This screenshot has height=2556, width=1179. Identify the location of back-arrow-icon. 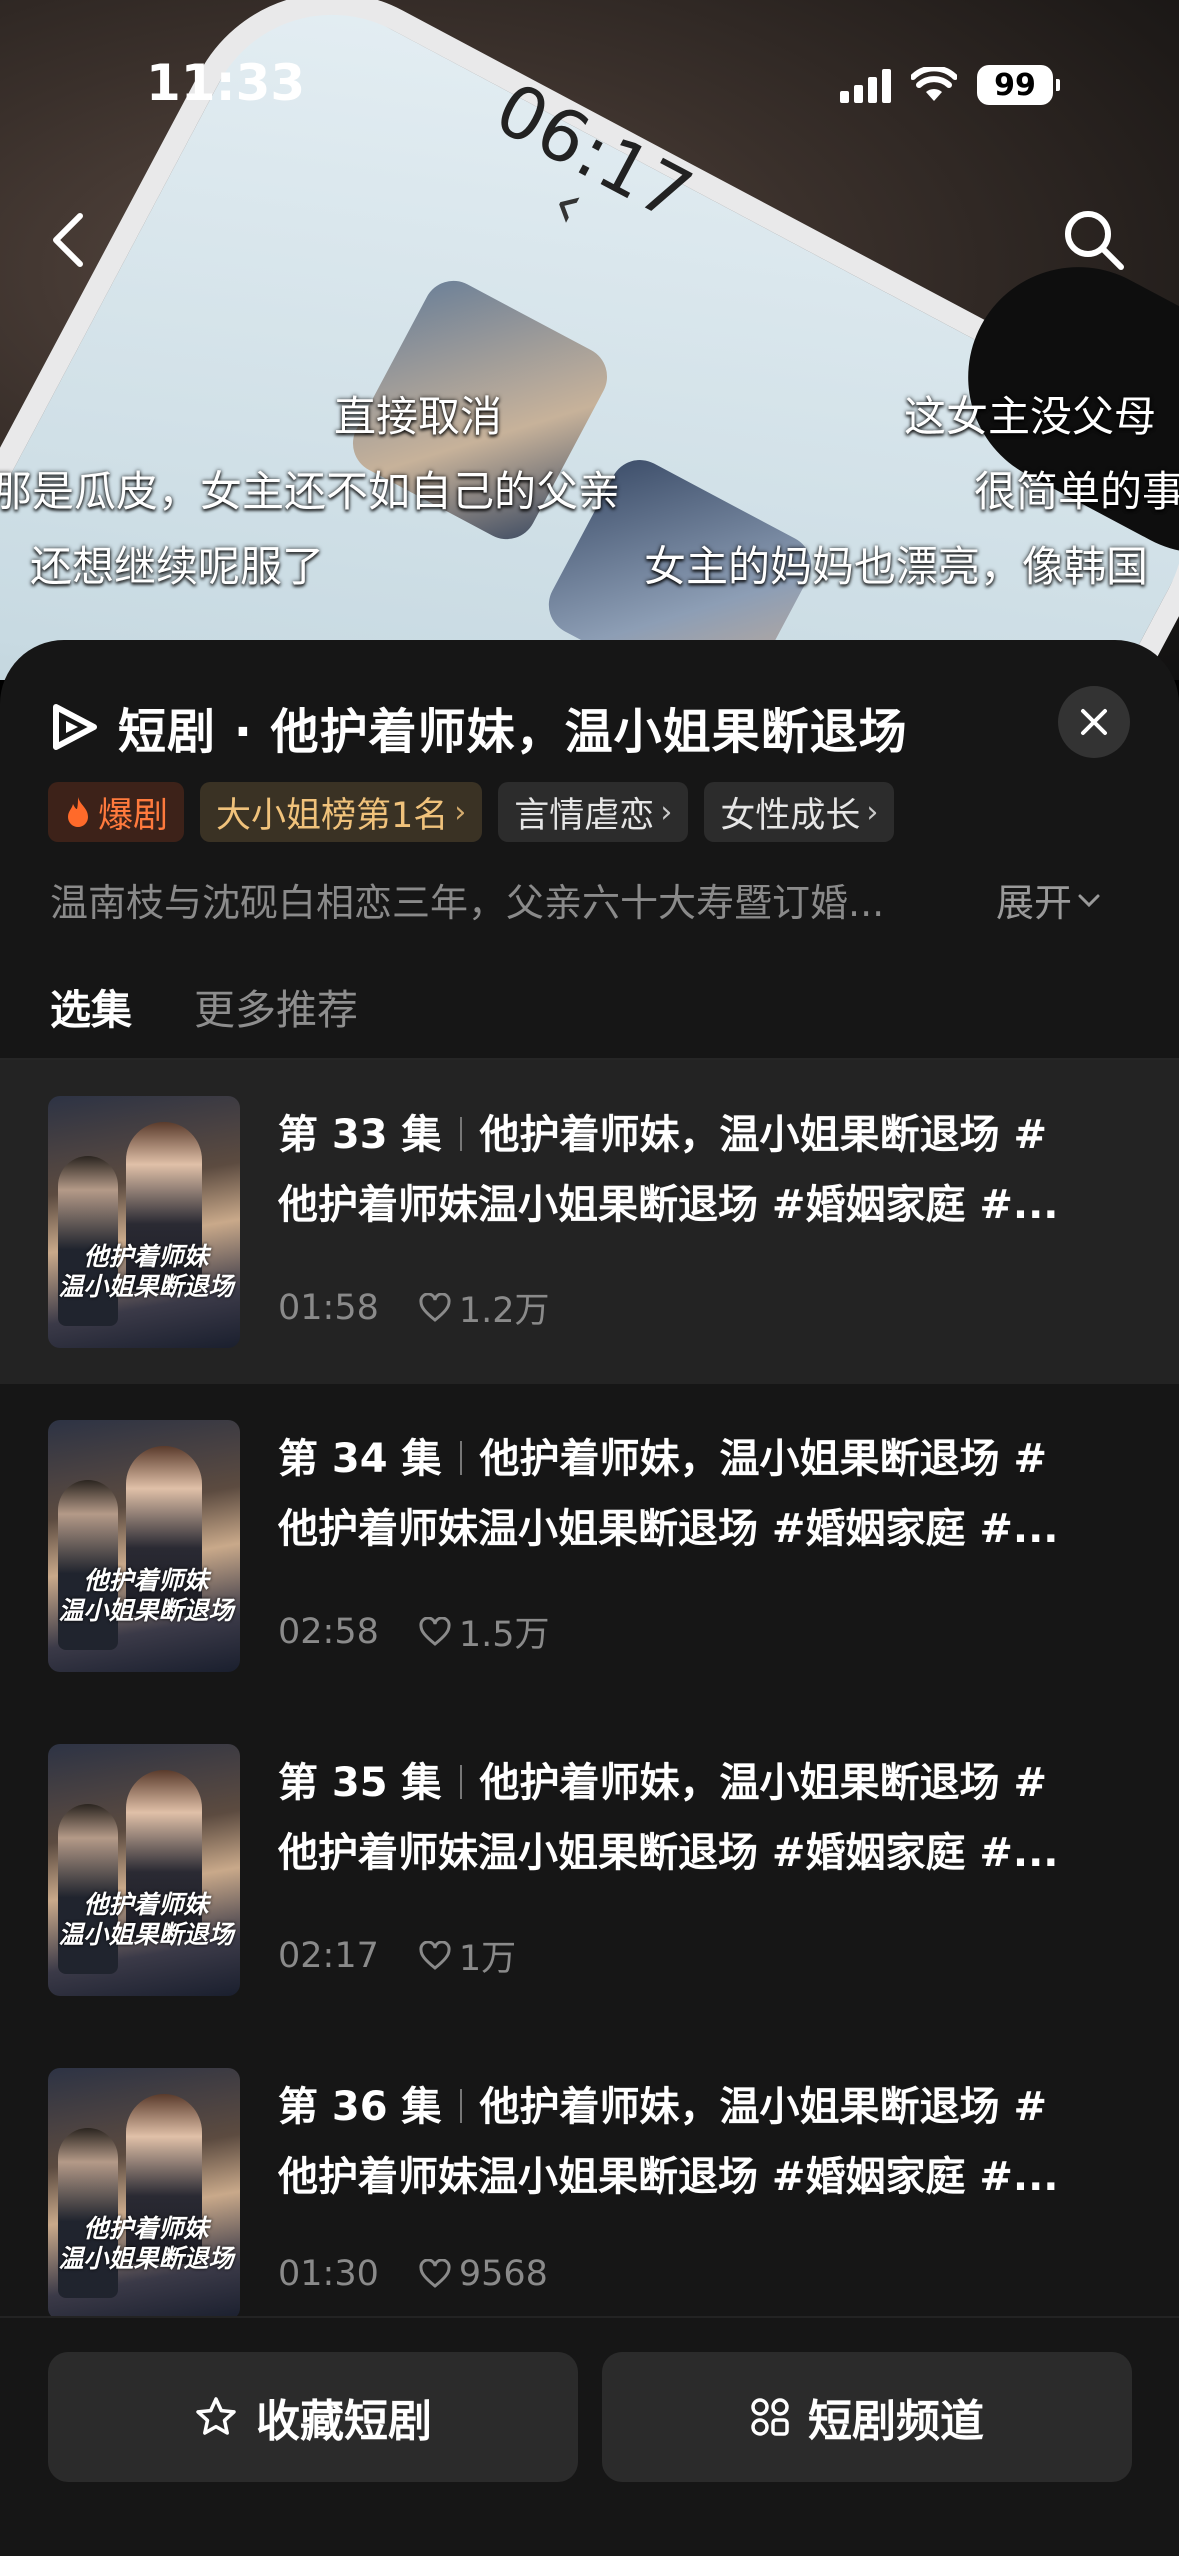
(68, 240).